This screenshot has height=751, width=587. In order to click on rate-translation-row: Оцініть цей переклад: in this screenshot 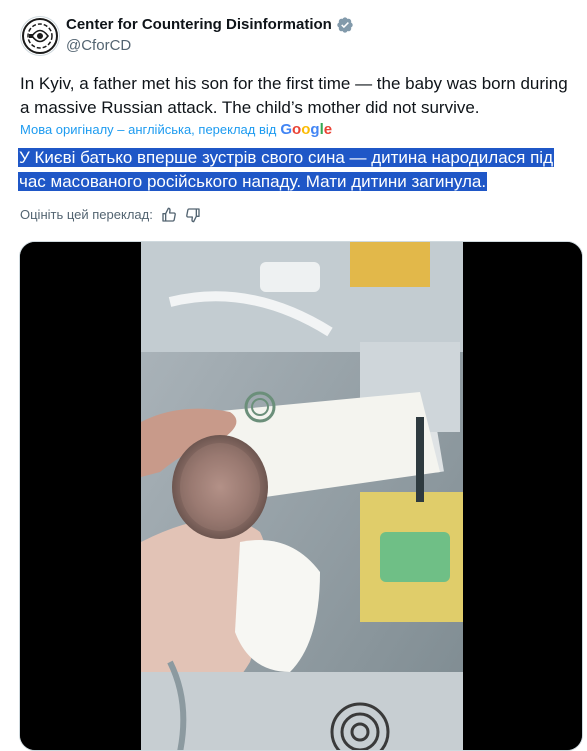, I will do `click(110, 215)`.